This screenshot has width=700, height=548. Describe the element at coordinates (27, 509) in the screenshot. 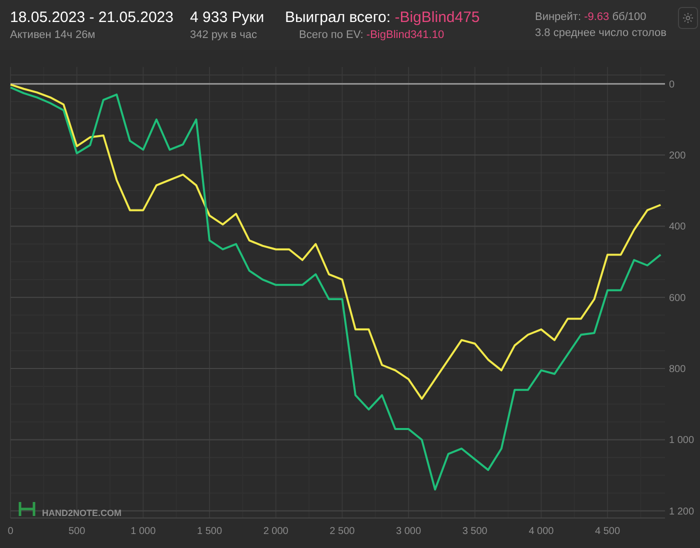

I see `watermark-icon` at that location.